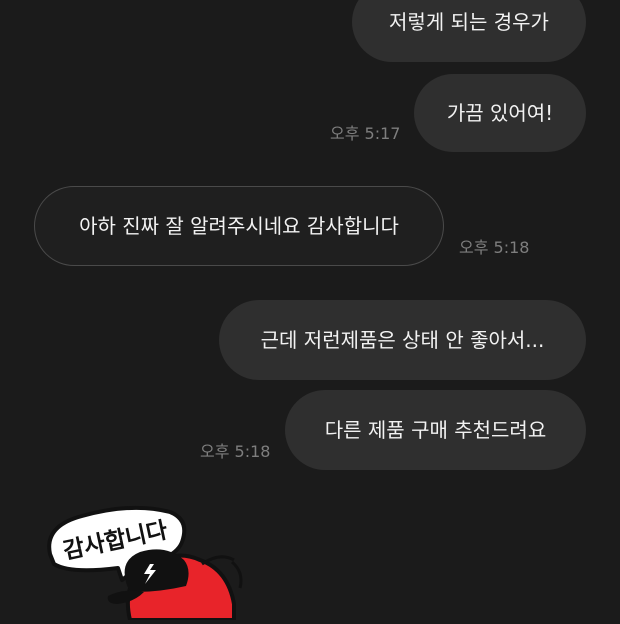 This screenshot has height=624, width=620. Describe the element at coordinates (145, 563) in the screenshot. I see `sticker-image: 감사합니다` at that location.